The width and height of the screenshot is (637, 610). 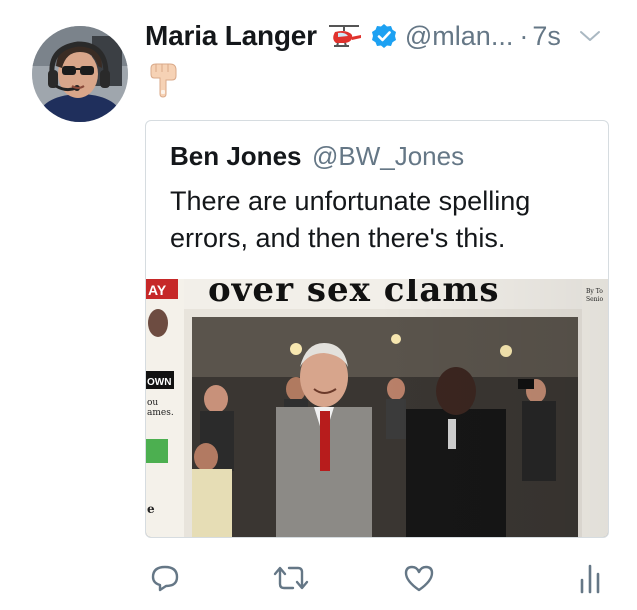 I want to click on analytics-icon, so click(x=590, y=579).